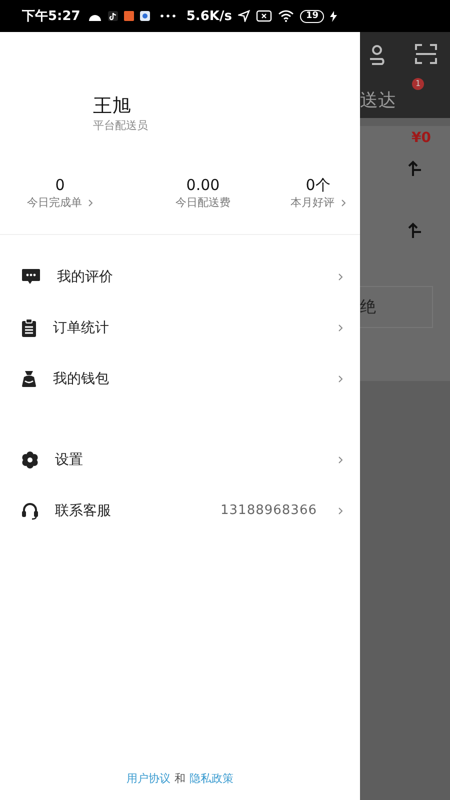 The height and width of the screenshot is (800, 450). What do you see at coordinates (51, 16) in the screenshot?
I see `status-time: 下午5:27` at bounding box center [51, 16].